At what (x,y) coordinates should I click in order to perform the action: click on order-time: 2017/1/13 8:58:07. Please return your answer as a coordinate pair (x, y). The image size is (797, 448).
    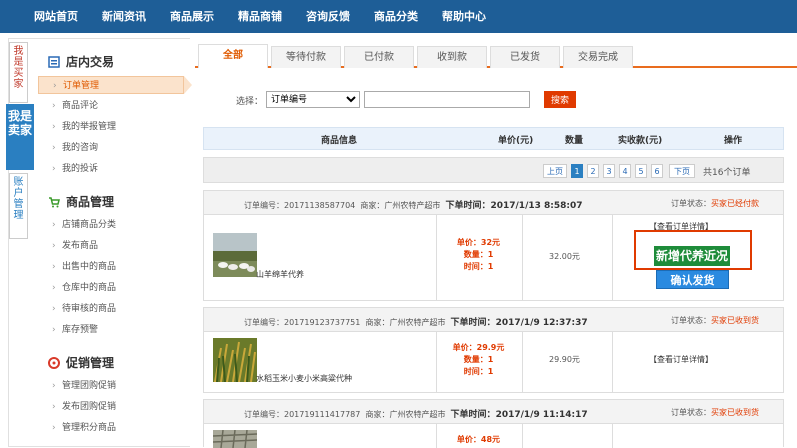
    Looking at the image, I should click on (536, 206).